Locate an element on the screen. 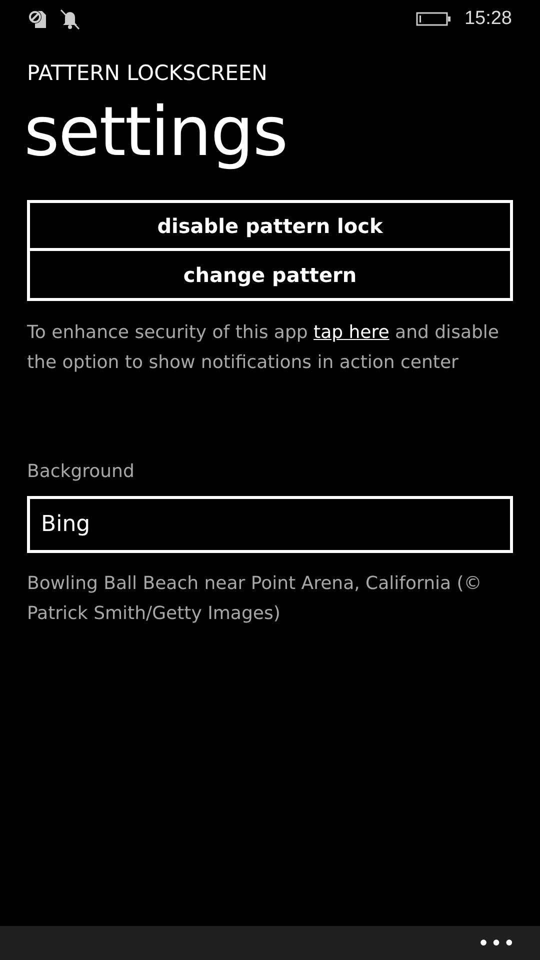  more-button: ••• is located at coordinates (497, 943).